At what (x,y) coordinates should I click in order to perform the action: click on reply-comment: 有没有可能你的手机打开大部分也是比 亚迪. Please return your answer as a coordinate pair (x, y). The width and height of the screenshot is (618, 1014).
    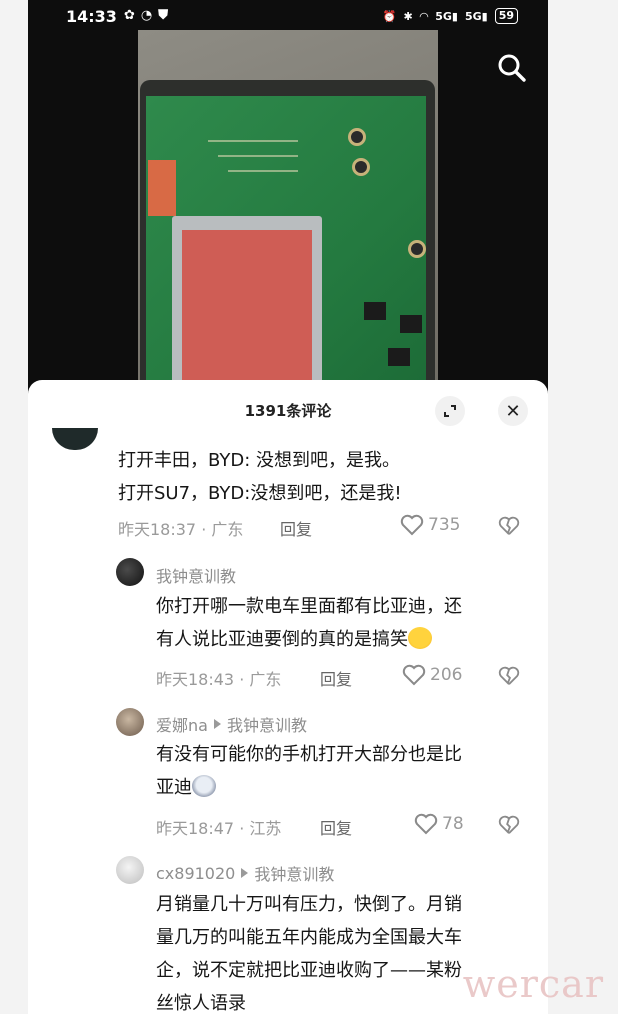
    Looking at the image, I should click on (309, 771).